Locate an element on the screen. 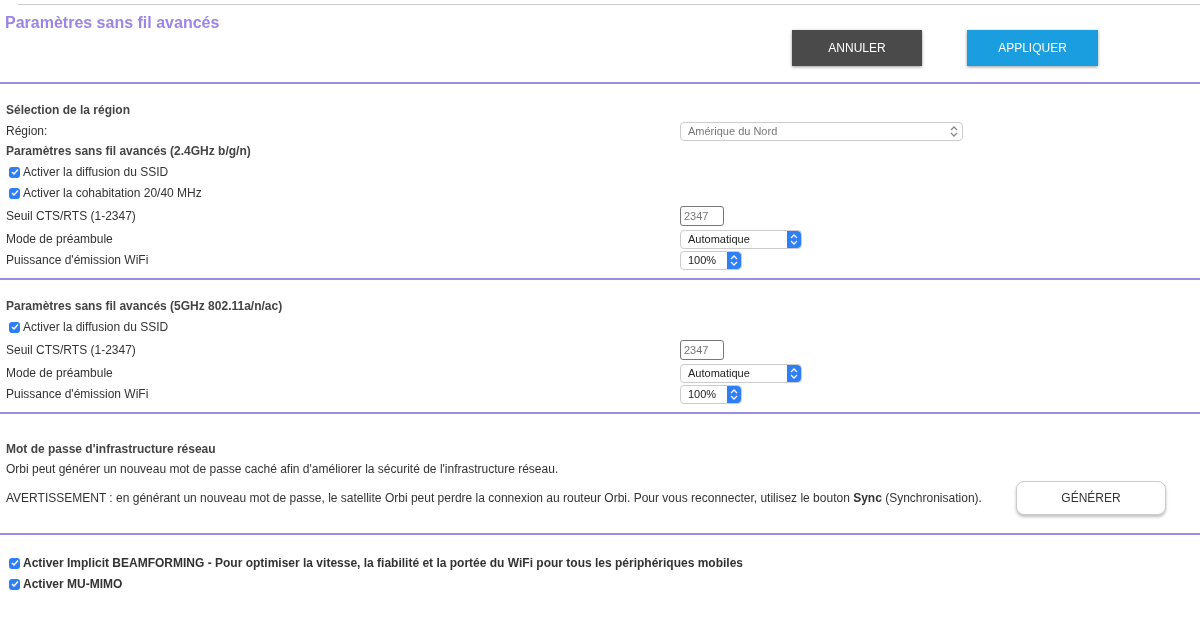  field-label: Région: is located at coordinates (27, 131).